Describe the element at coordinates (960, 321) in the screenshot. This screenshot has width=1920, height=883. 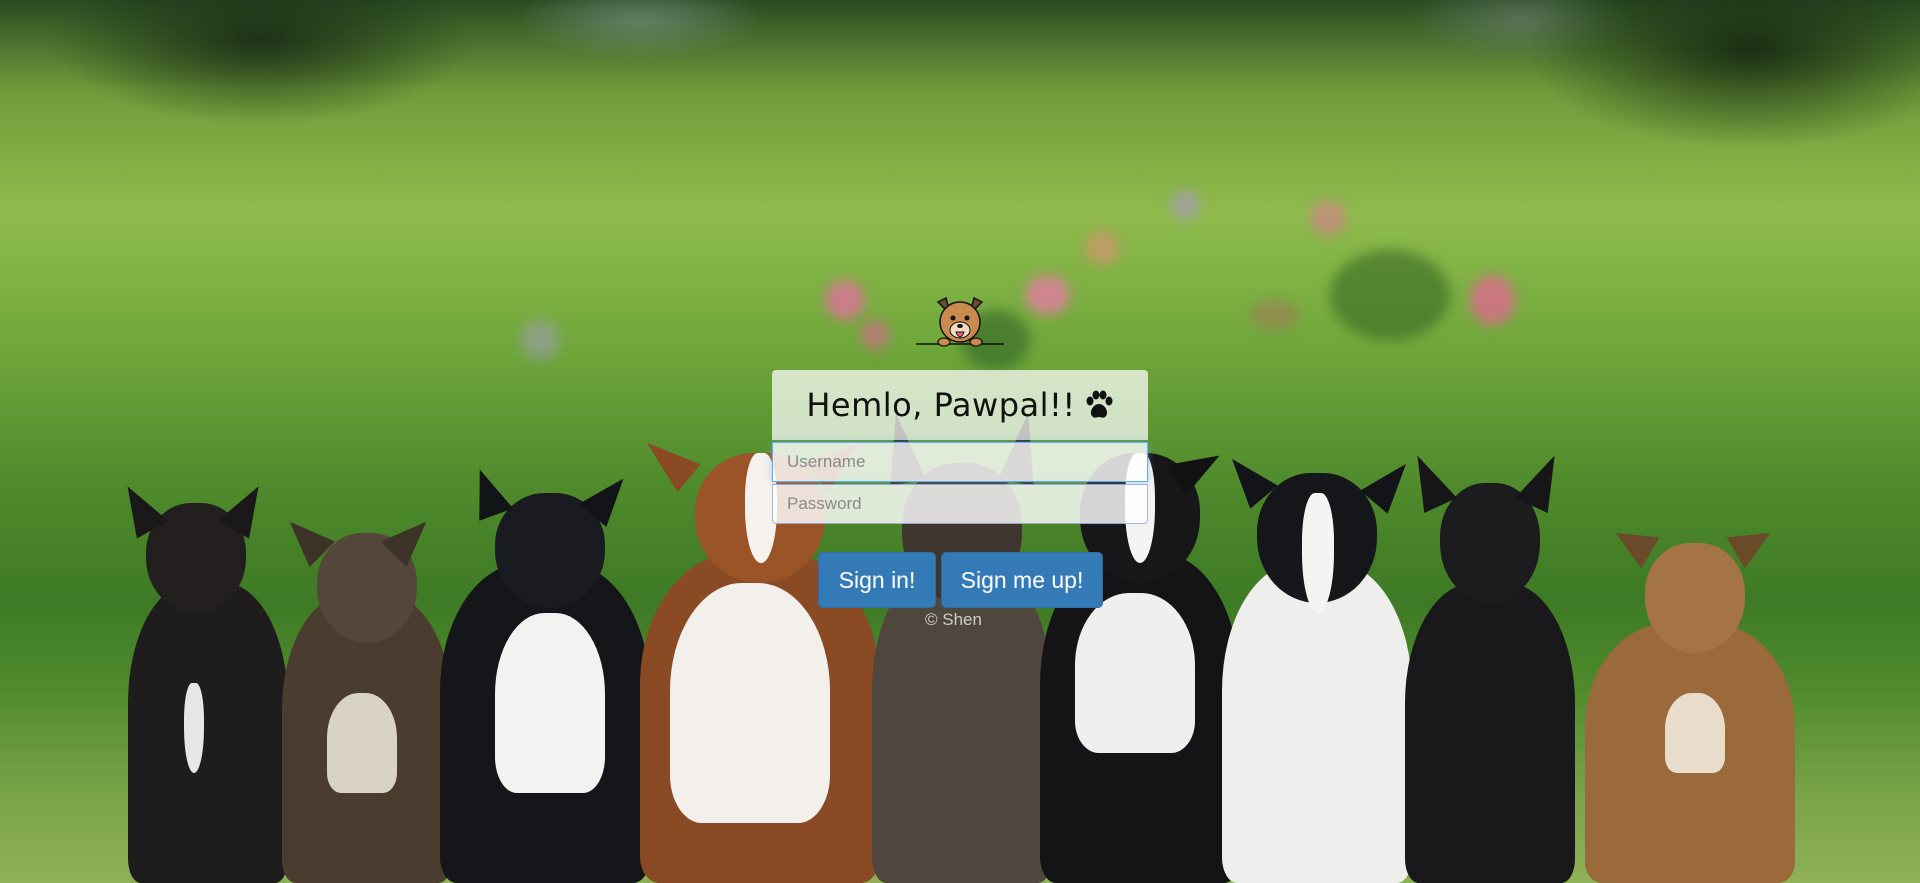
I see `dog-face-icon` at that location.